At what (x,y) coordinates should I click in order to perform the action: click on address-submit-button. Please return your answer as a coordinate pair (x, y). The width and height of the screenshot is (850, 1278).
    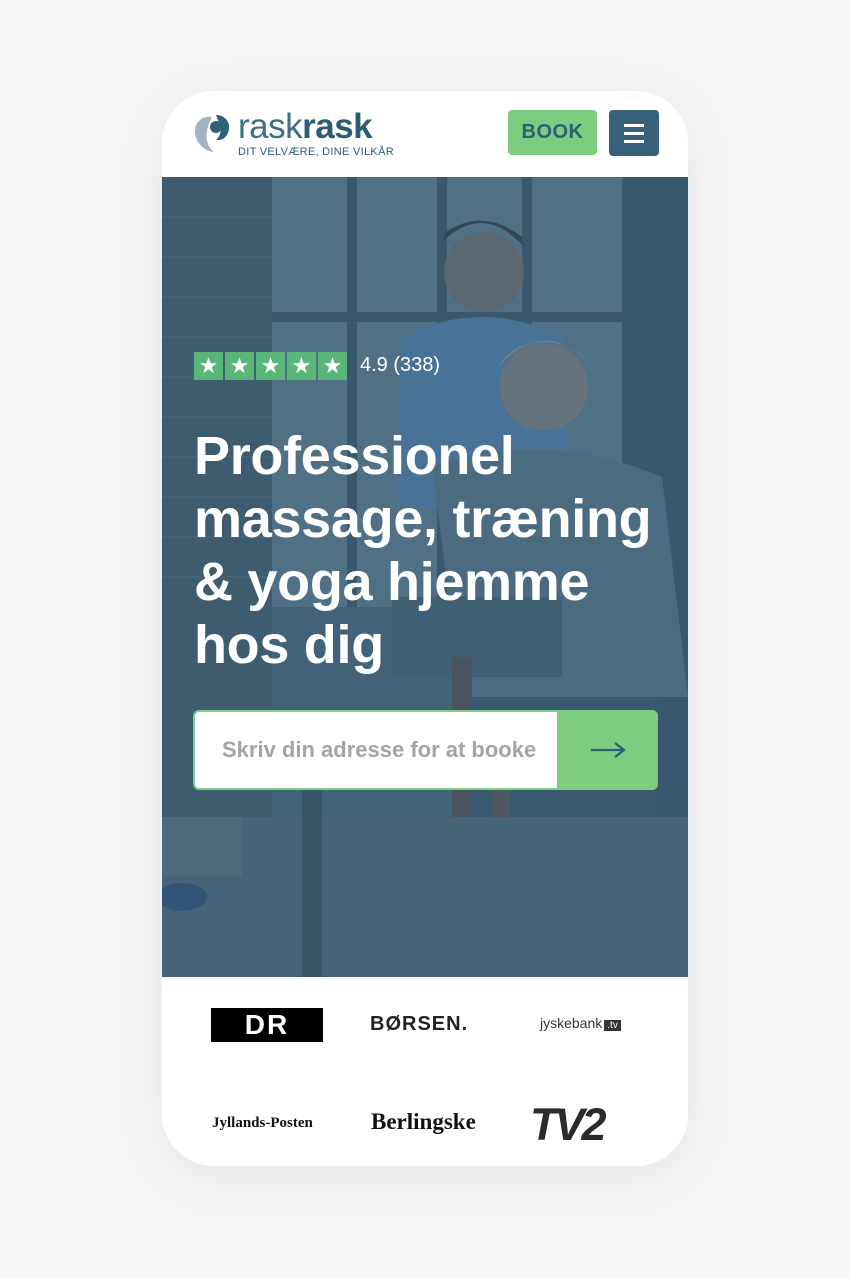
    Looking at the image, I should click on (607, 750).